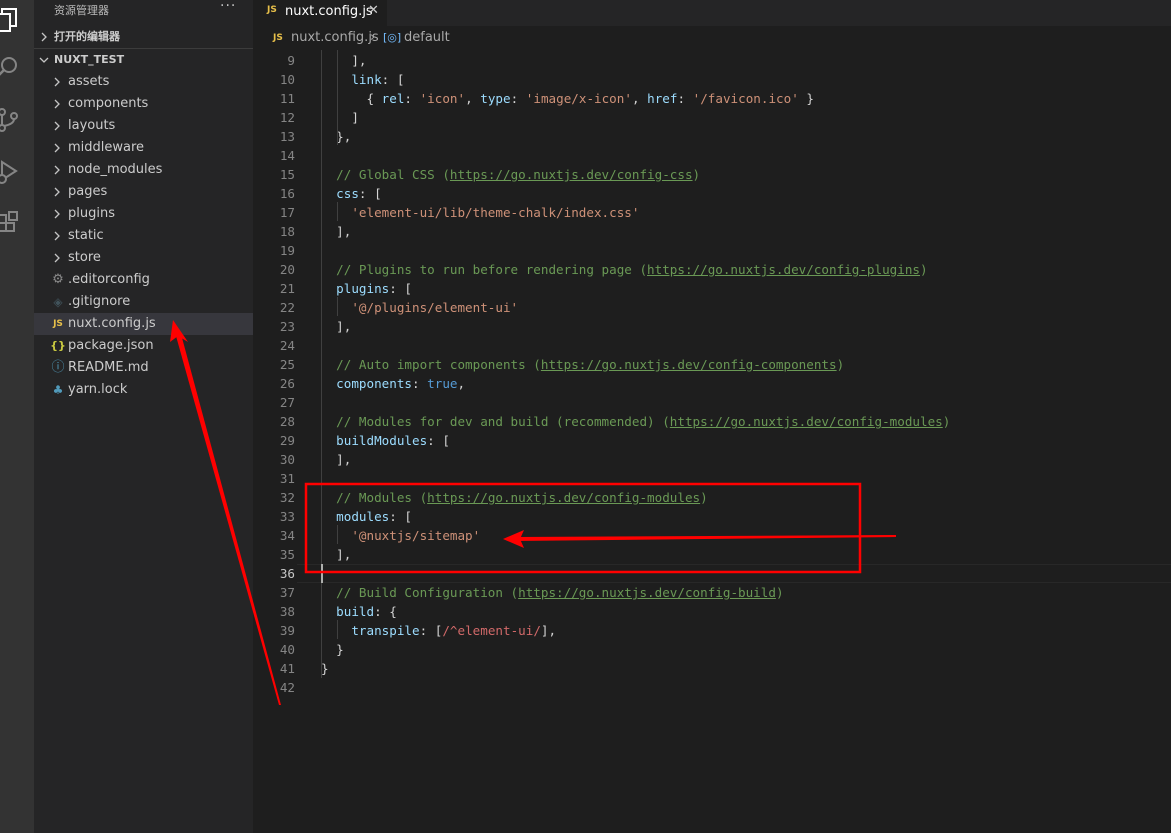 Image resolution: width=1171 pixels, height=833 pixels. What do you see at coordinates (427, 38) in the screenshot?
I see `breadcrumb-symbol: default` at bounding box center [427, 38].